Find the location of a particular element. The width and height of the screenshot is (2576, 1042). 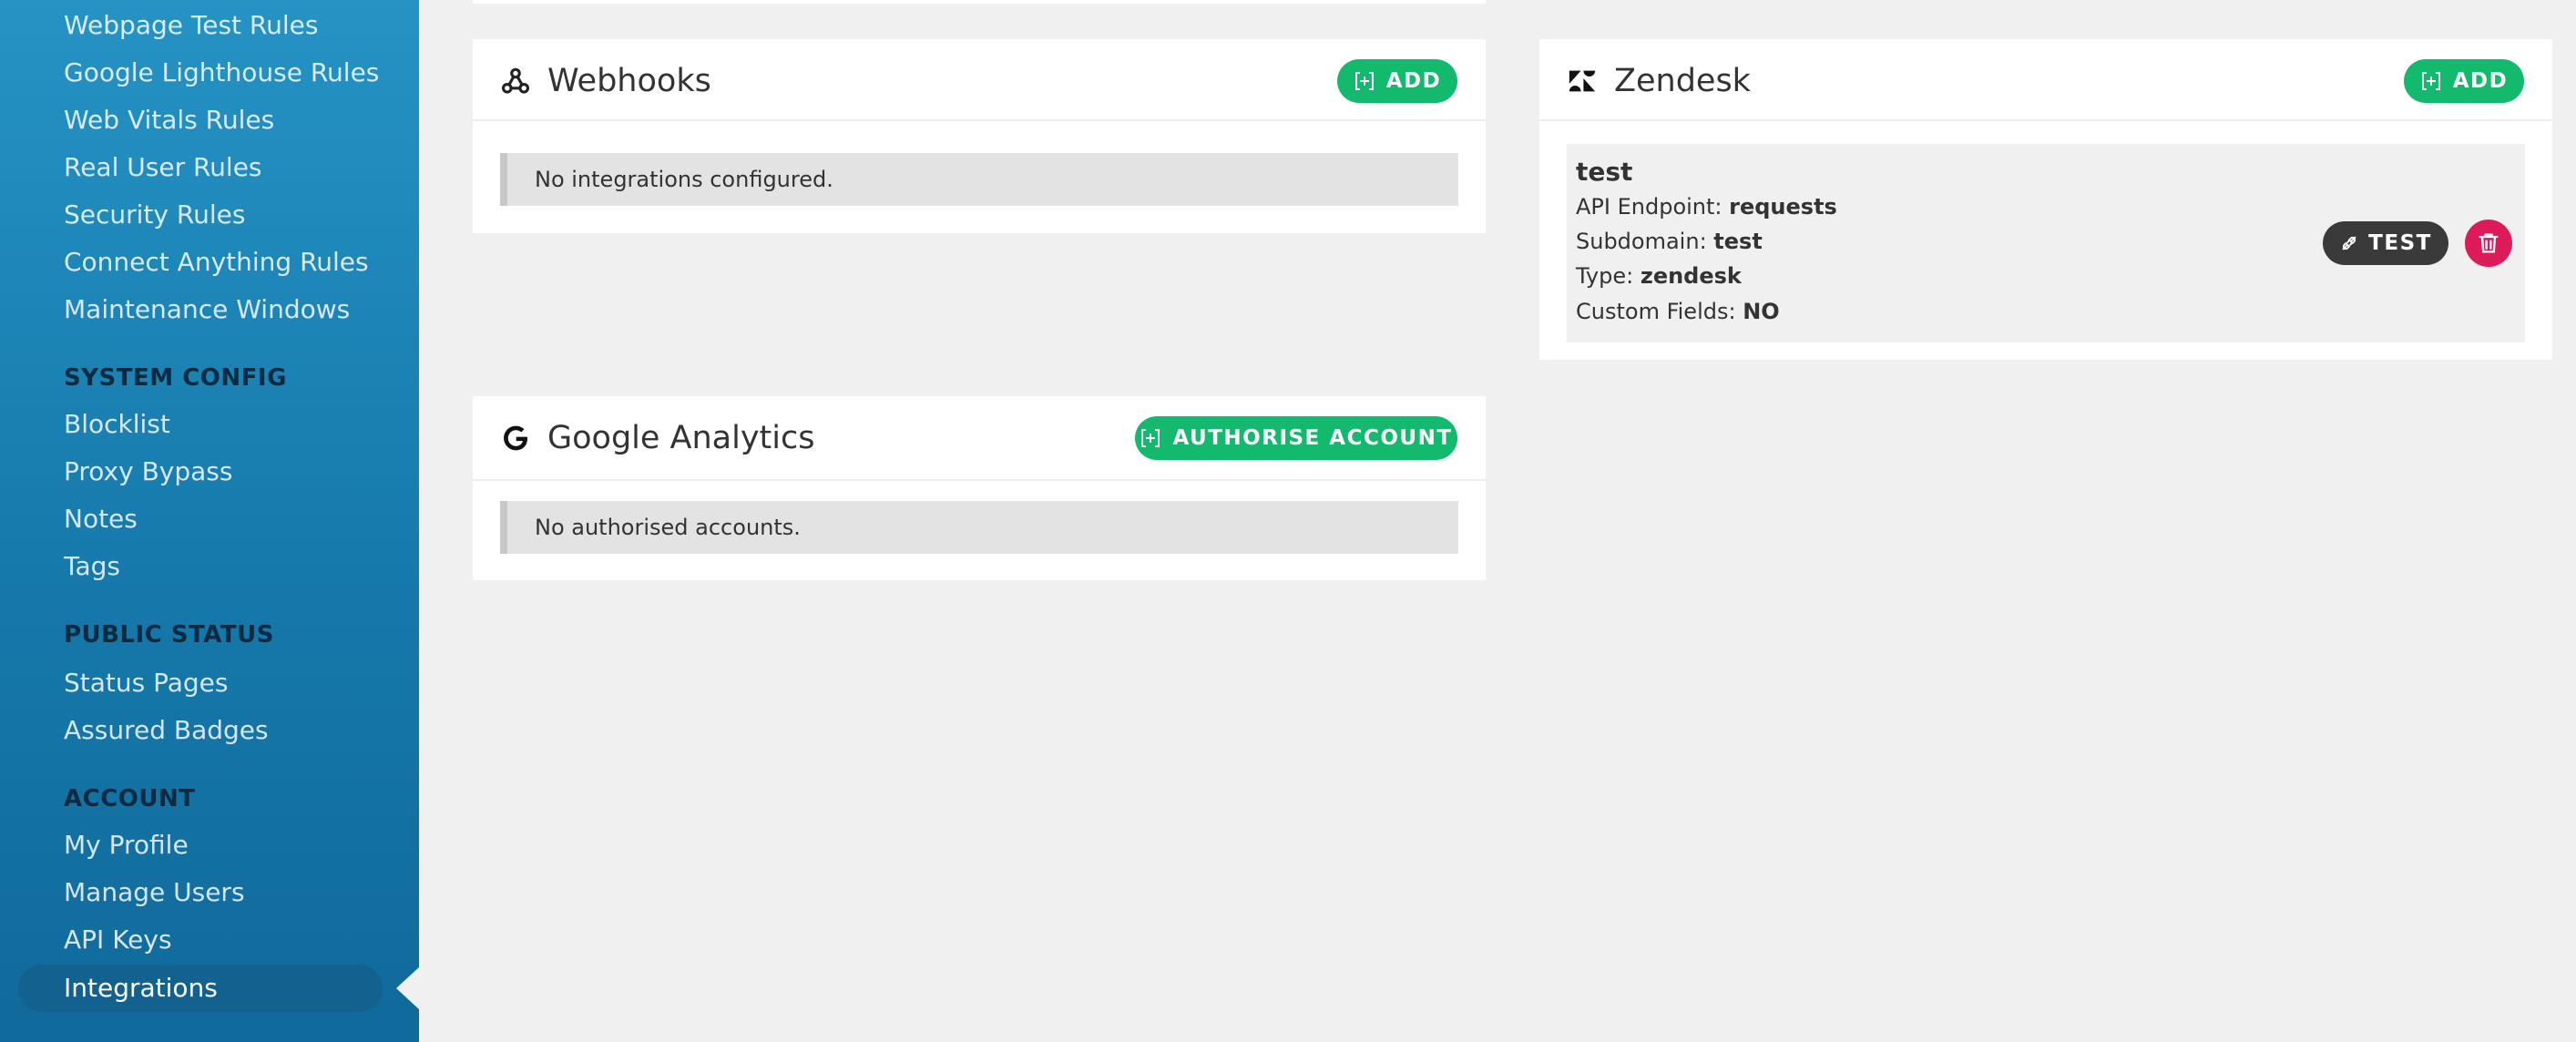

webhooks-card: Webhooks ADD No integrations configured. is located at coordinates (979, 136).